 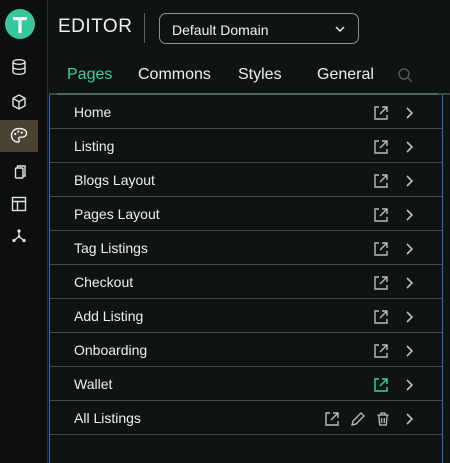 What do you see at coordinates (104, 282) in the screenshot?
I see `page-label: Checkout` at bounding box center [104, 282].